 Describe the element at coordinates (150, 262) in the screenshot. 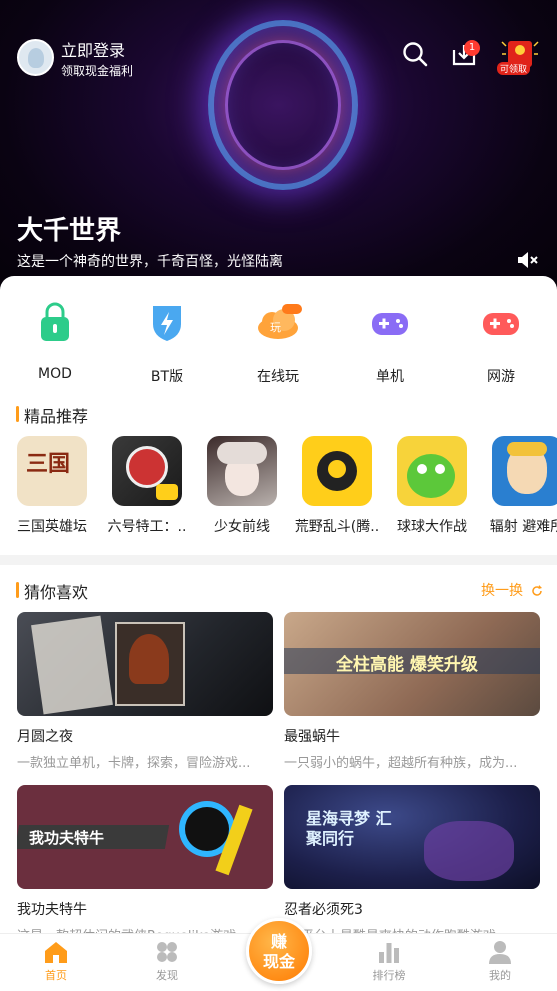

I see `hero-description: 这是一个神奇的世界，千奇百怪，光怪陆离` at that location.